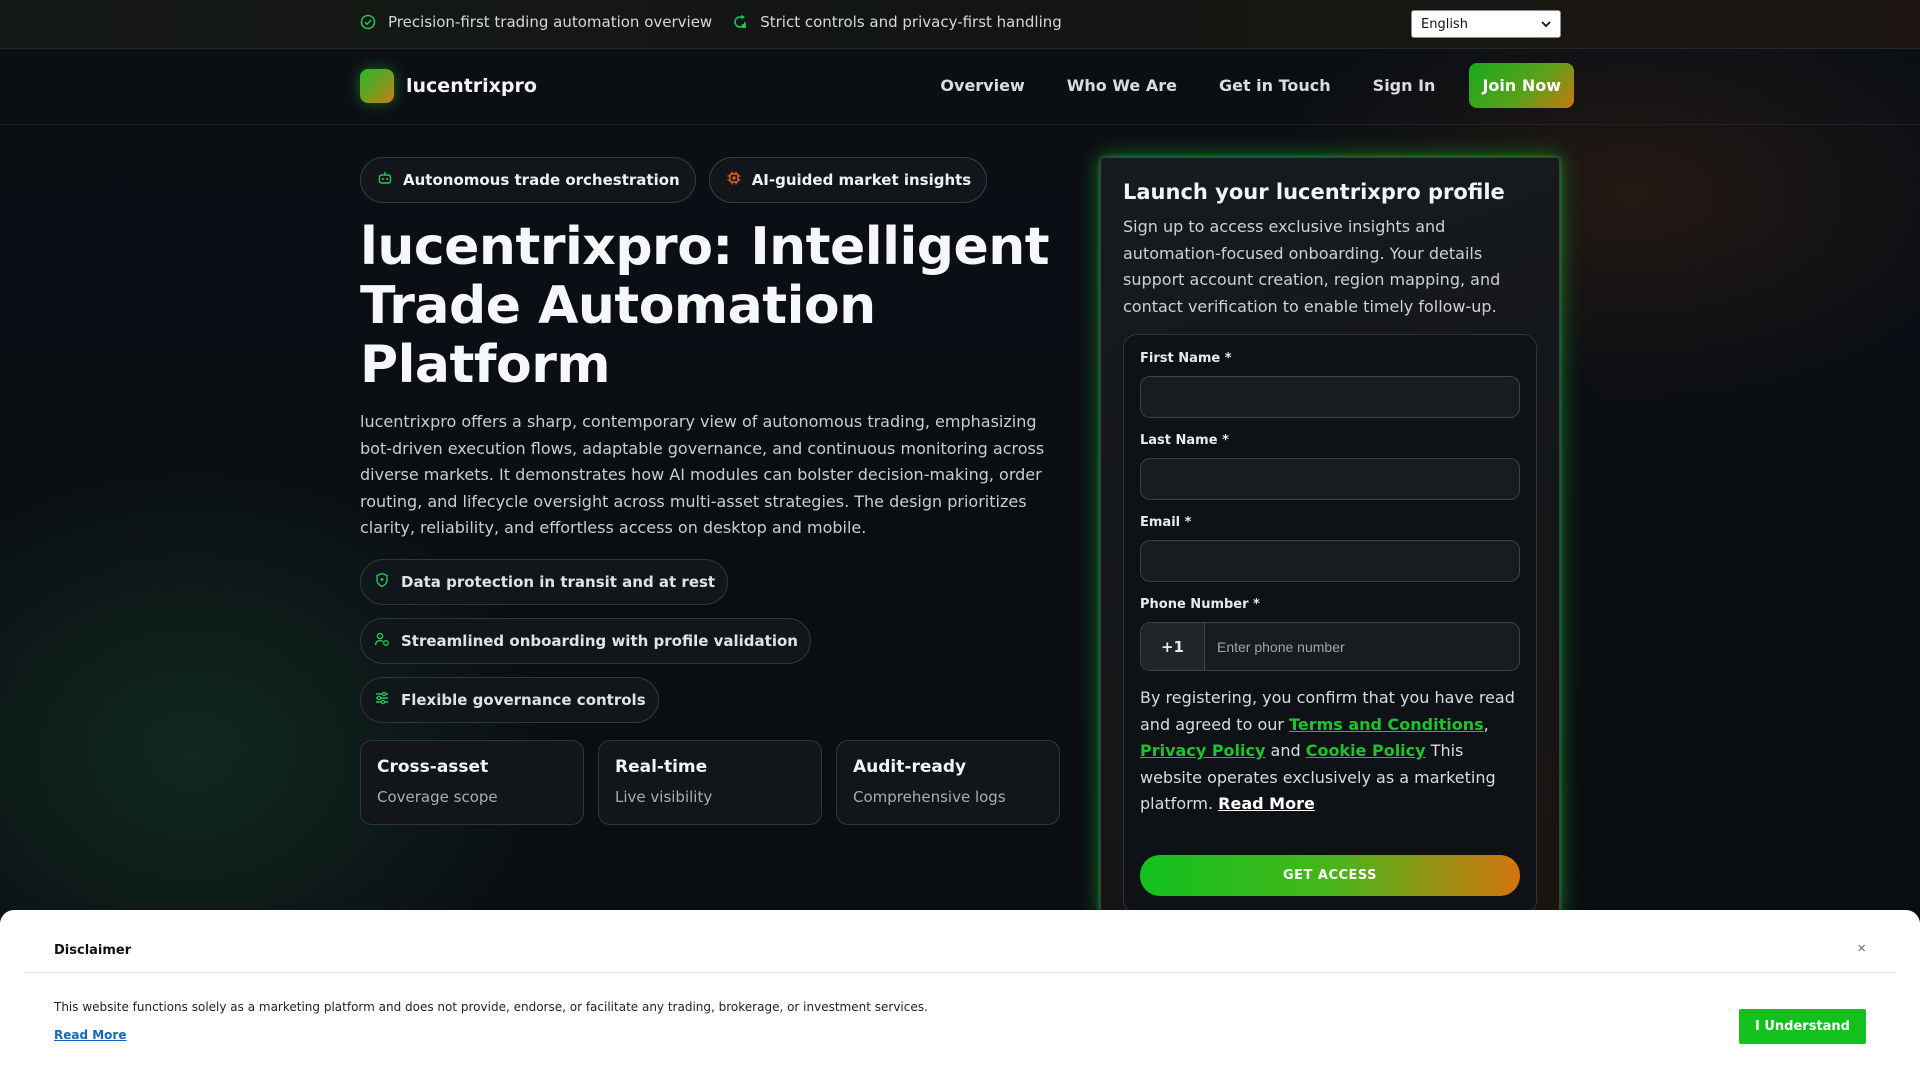  What do you see at coordinates (1173, 646) in the screenshot?
I see `phone-country-code: +1` at bounding box center [1173, 646].